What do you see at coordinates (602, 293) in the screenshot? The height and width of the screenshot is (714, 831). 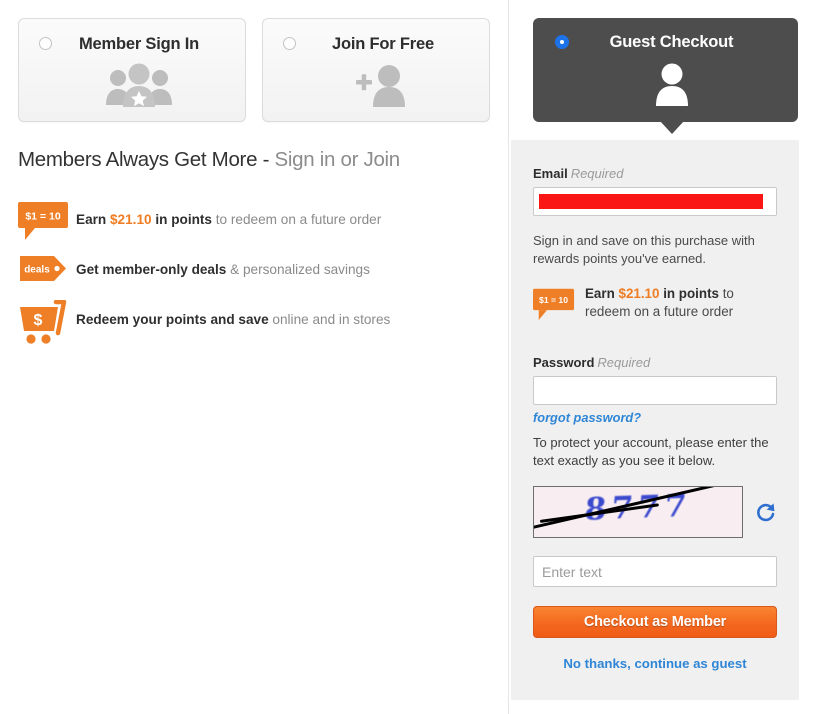 I see `panel-benefit-prefix: Earn` at bounding box center [602, 293].